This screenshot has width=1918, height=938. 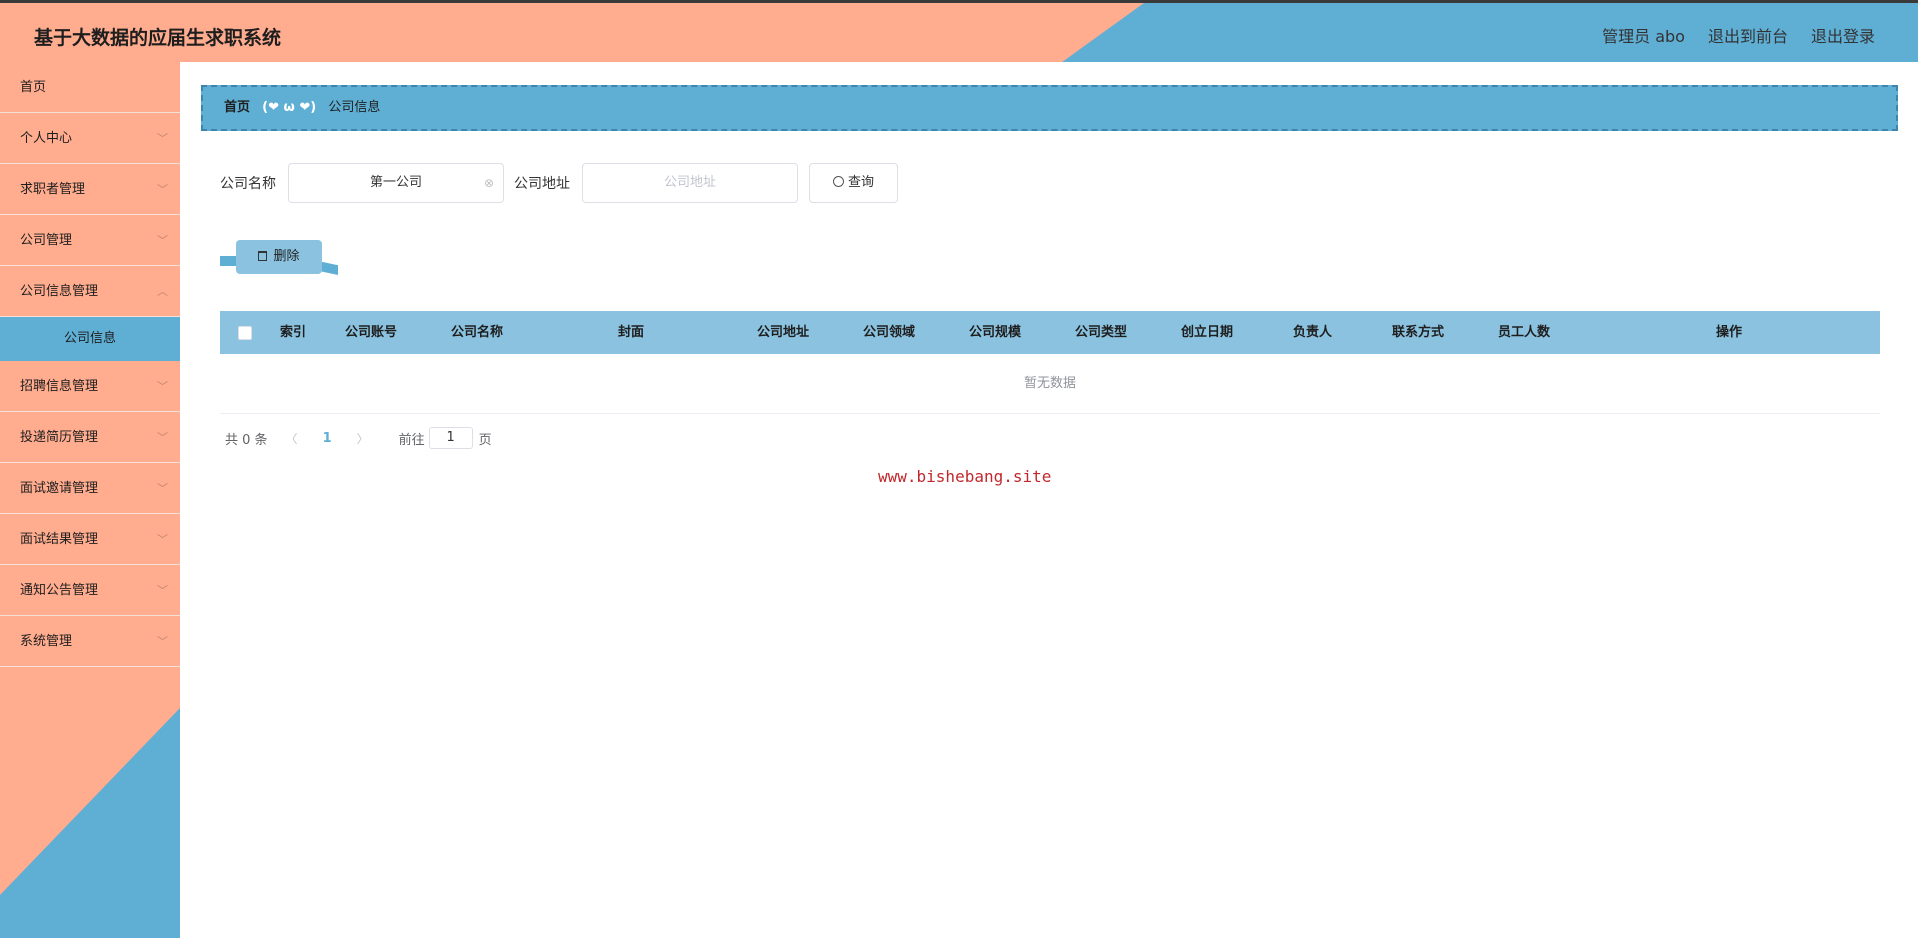 I want to click on empty-placeholder: 暂无数据, so click(x=1050, y=384).